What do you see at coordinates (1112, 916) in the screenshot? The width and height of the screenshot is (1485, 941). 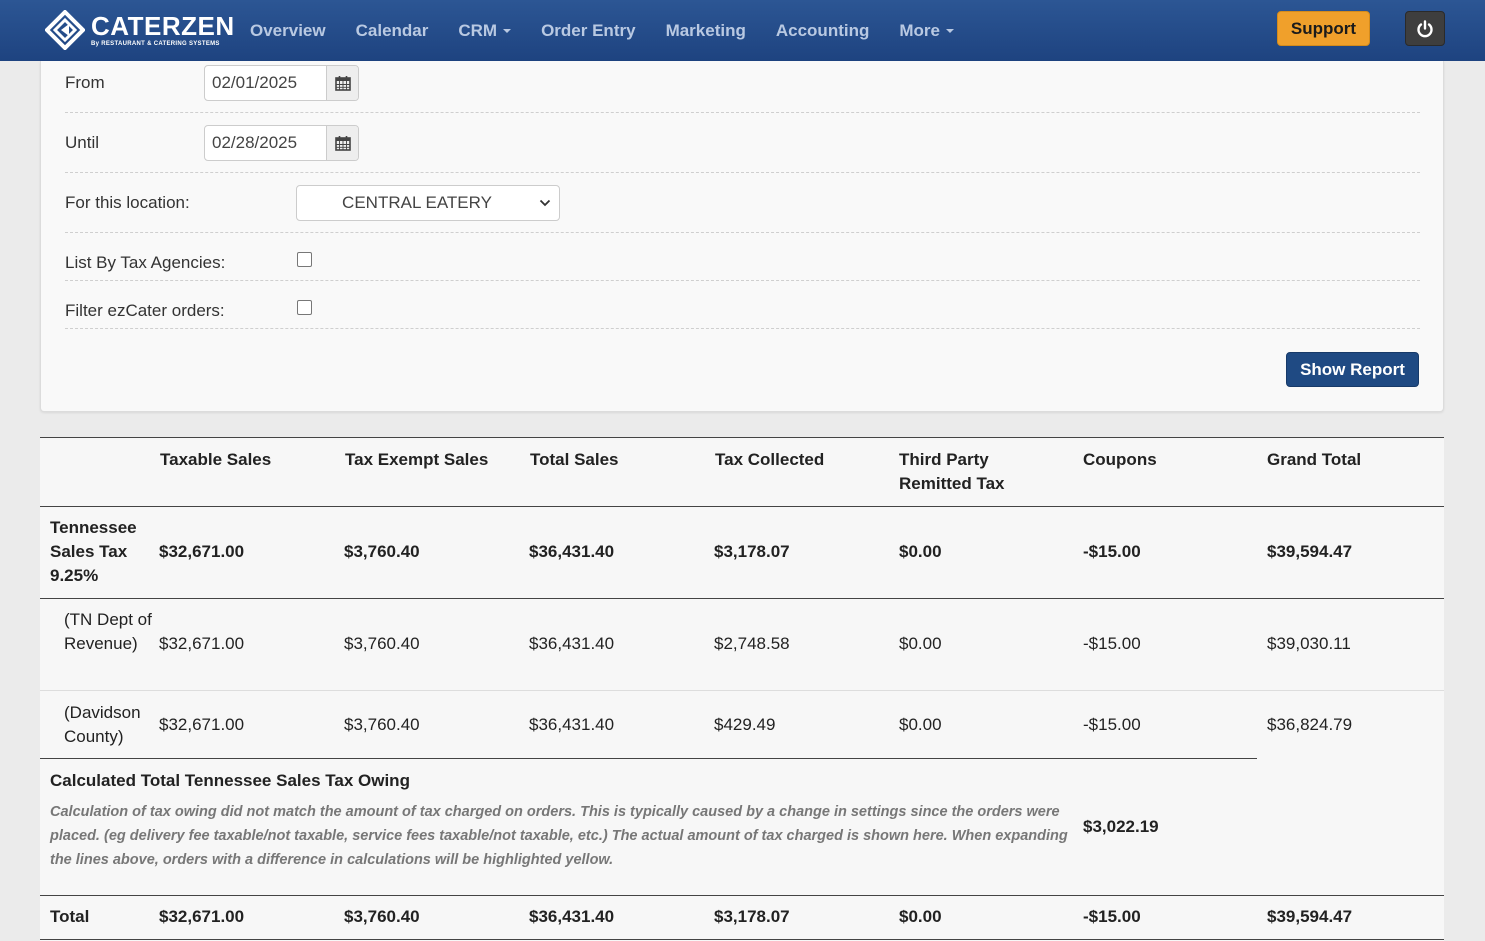 I see `total-coupons: -$15.00` at bounding box center [1112, 916].